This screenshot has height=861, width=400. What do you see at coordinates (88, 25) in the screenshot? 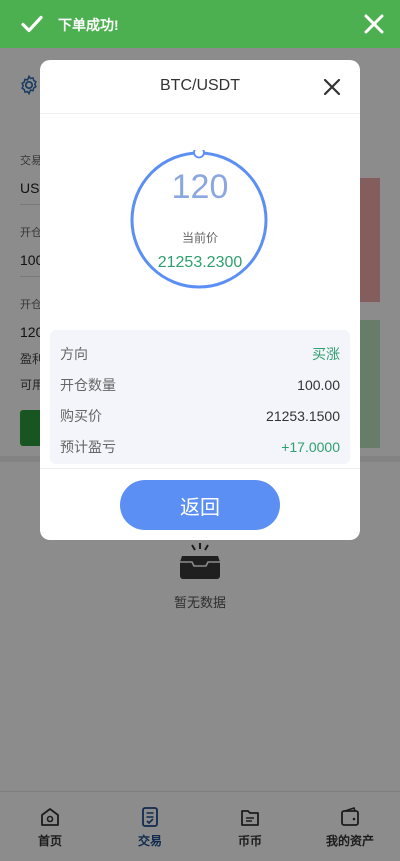
I see `toast-message: 下单成功!` at bounding box center [88, 25].